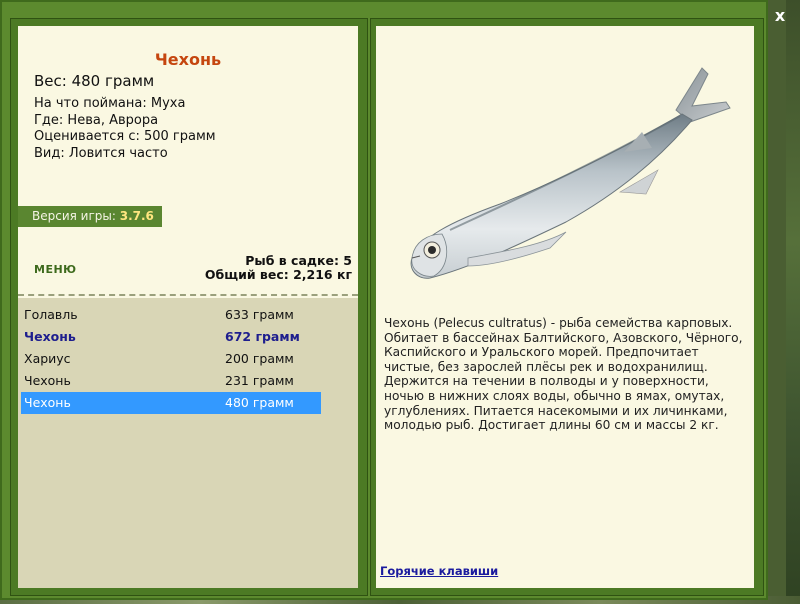 The width and height of the screenshot is (800, 604). What do you see at coordinates (94, 81) in the screenshot?
I see `fish-weight: Вес: 480 грамм` at bounding box center [94, 81].